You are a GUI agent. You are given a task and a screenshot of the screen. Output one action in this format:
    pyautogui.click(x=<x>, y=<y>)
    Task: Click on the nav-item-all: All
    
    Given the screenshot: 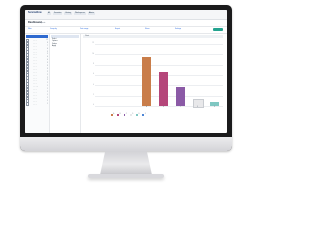 What is the action you would take?
    pyautogui.click(x=49, y=13)
    